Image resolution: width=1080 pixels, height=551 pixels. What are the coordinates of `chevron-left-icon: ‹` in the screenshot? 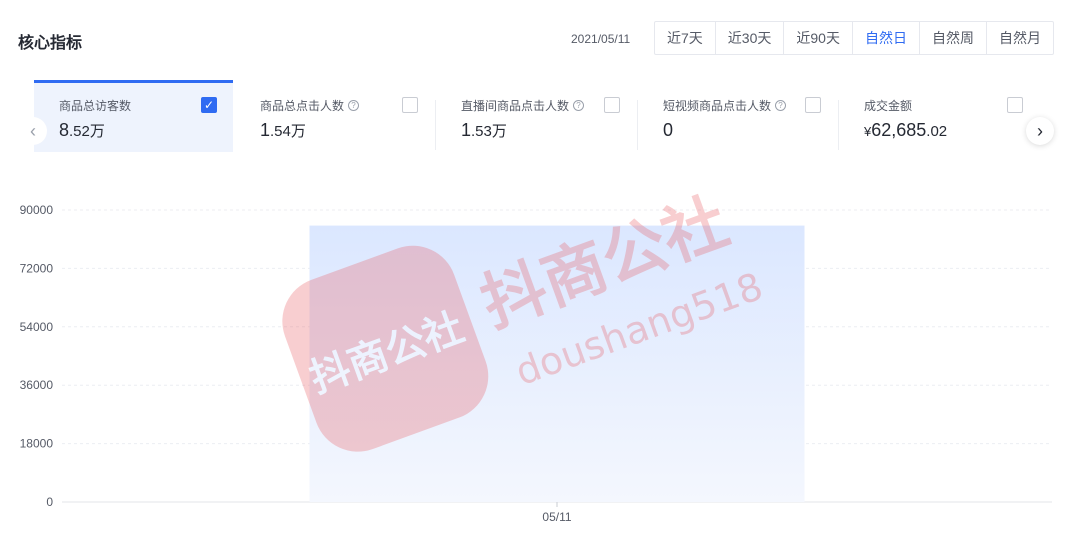 It's located at (33, 131).